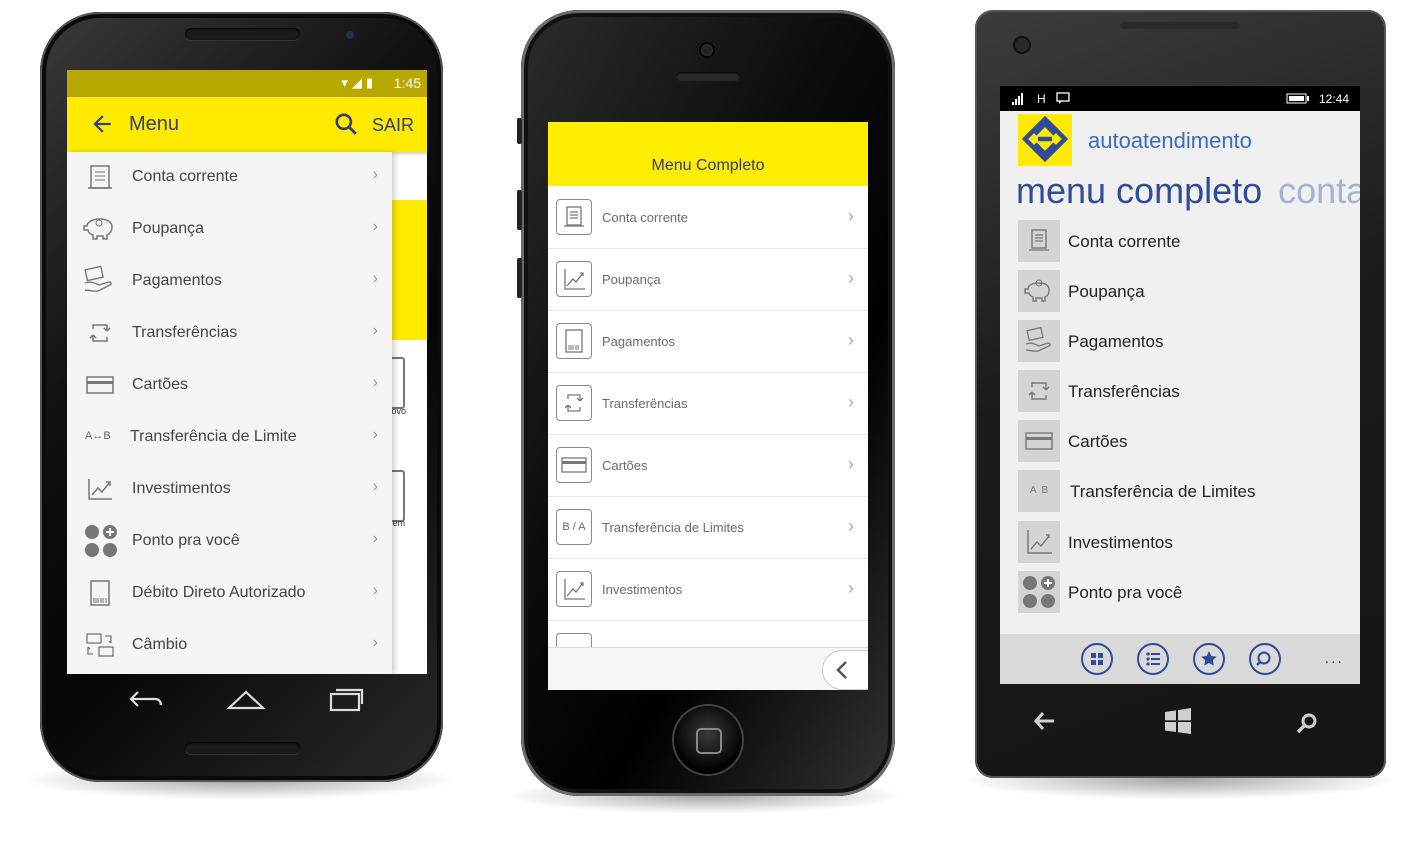  Describe the element at coordinates (1017, 99) in the screenshot. I see `signal-icon` at that location.